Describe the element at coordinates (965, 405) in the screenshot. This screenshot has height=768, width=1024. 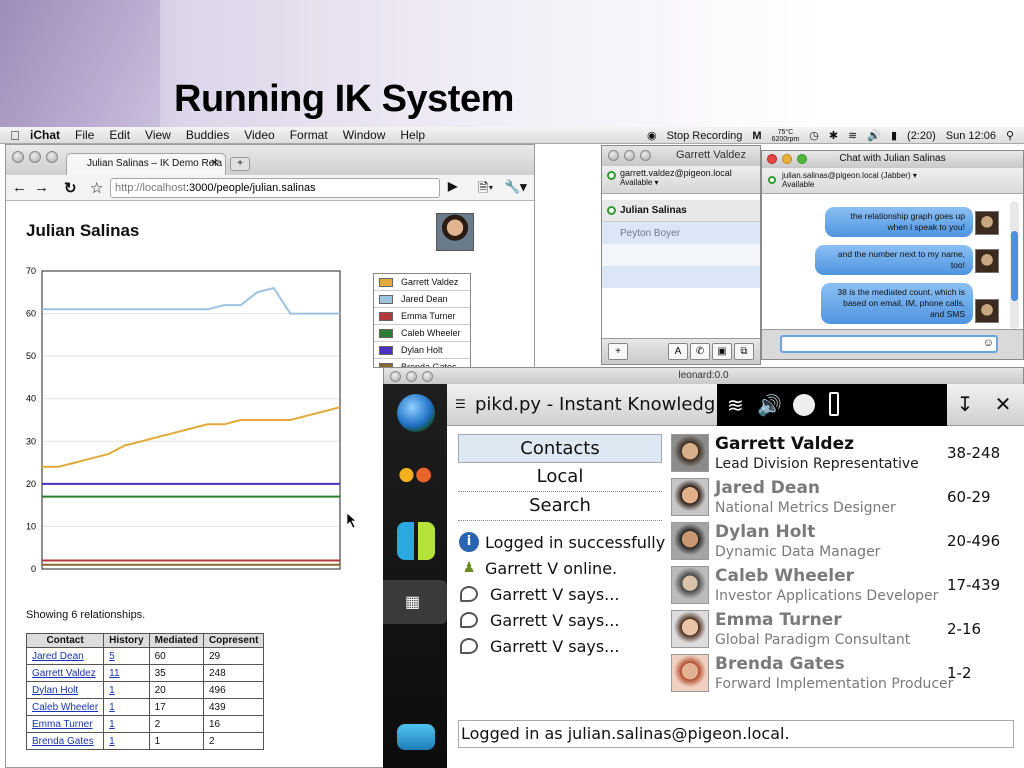
I see `minimize-icon: ↧` at that location.